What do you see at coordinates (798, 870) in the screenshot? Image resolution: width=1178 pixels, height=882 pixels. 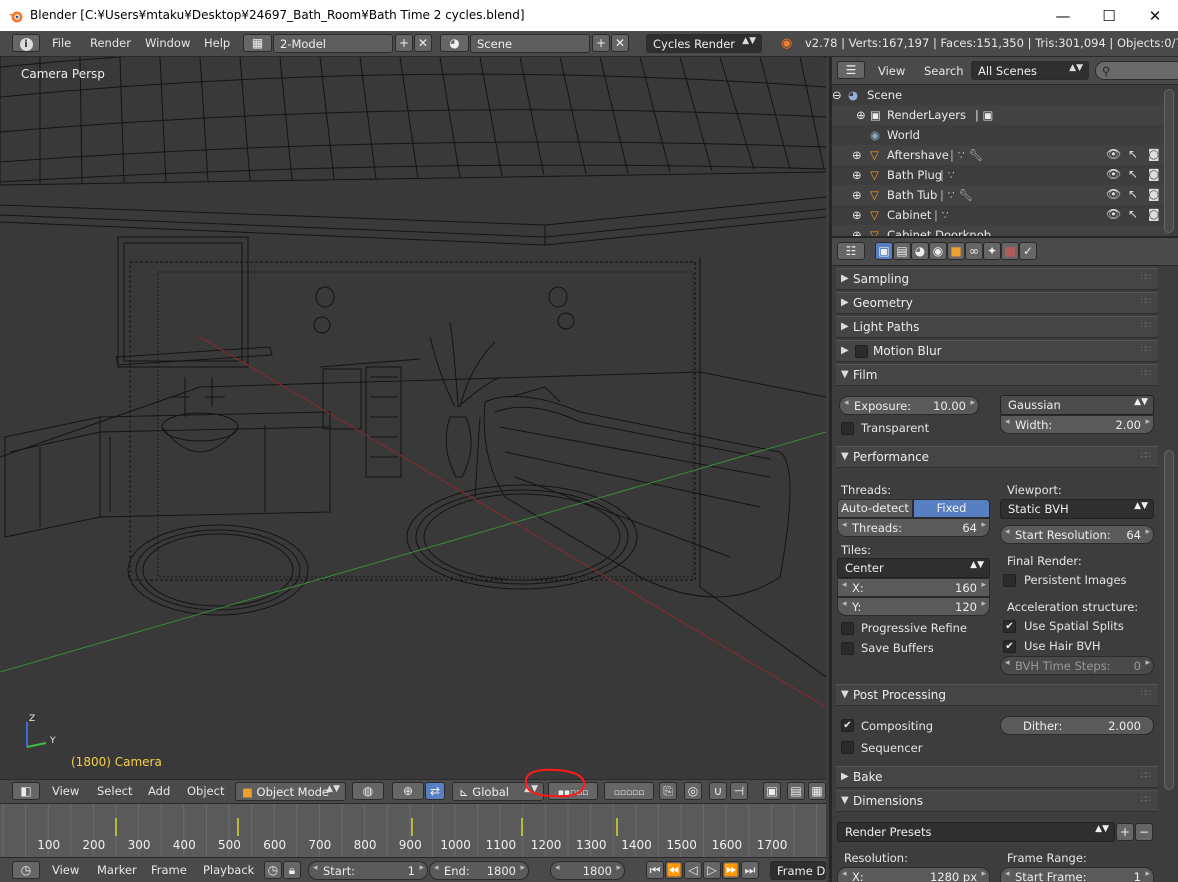 I see `sync-mode-dropdown: Frame Dr` at bounding box center [798, 870].